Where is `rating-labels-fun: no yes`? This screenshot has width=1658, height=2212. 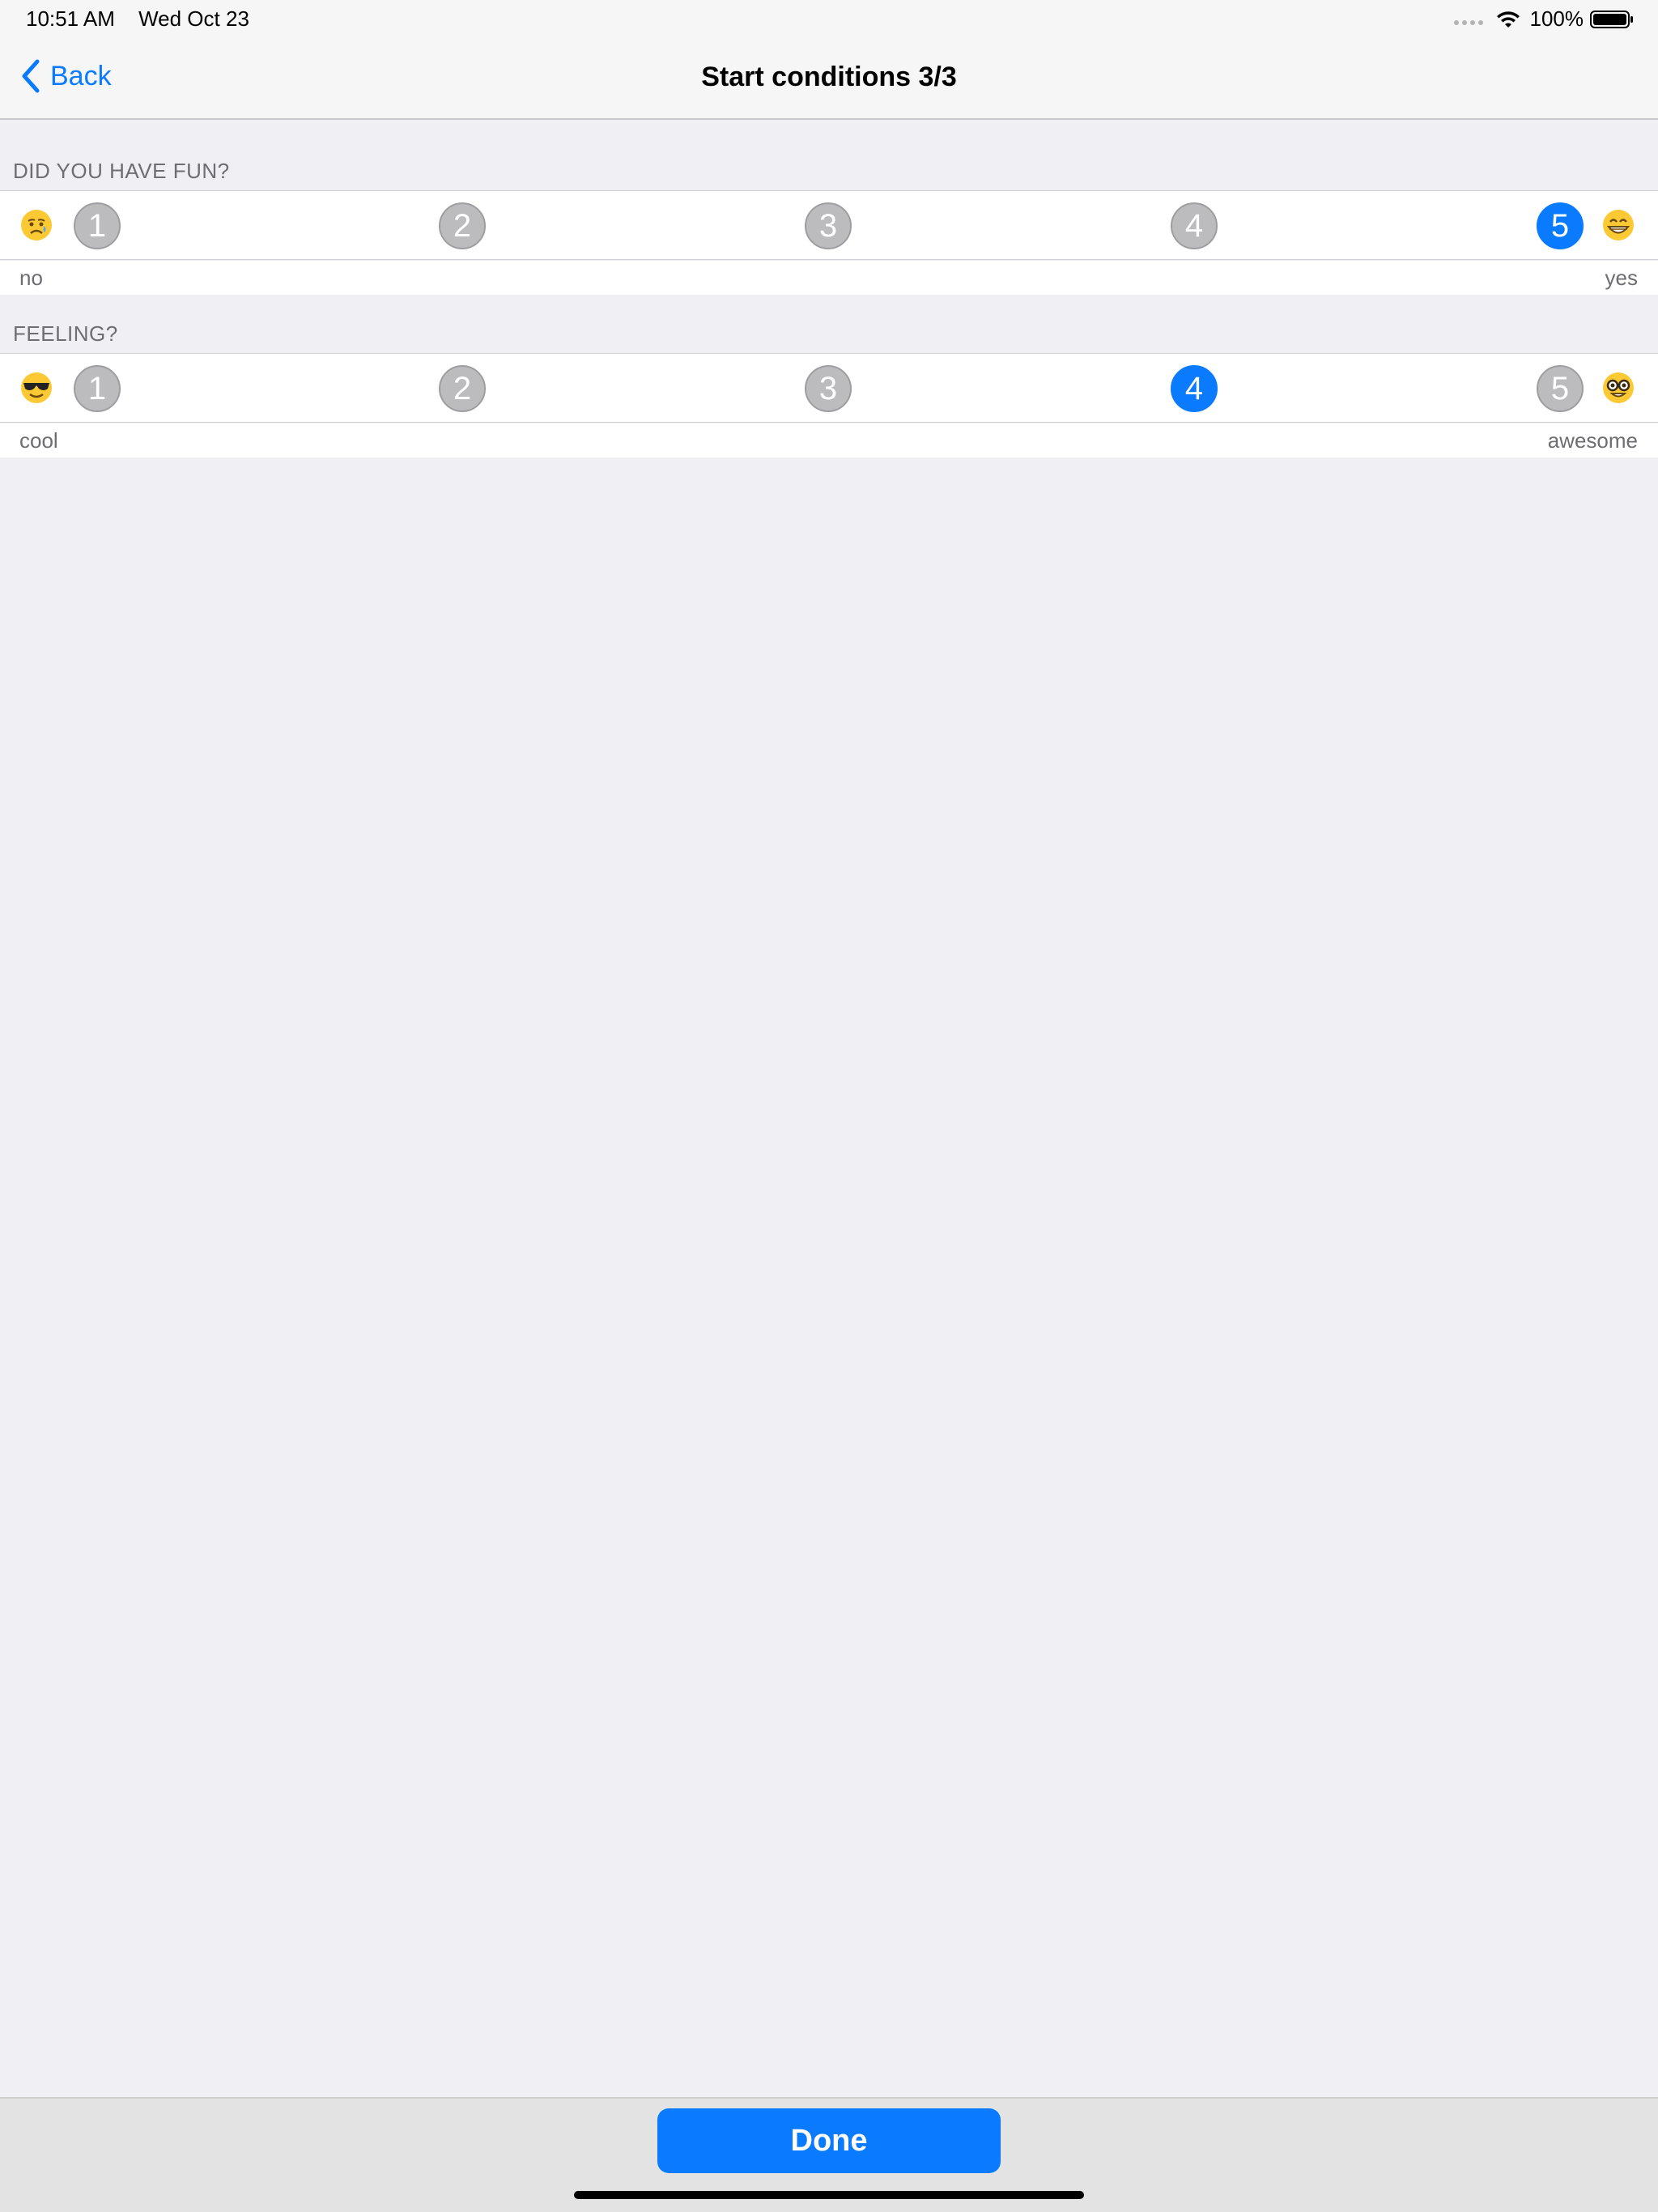
rating-labels-fun: no yes is located at coordinates (829, 278).